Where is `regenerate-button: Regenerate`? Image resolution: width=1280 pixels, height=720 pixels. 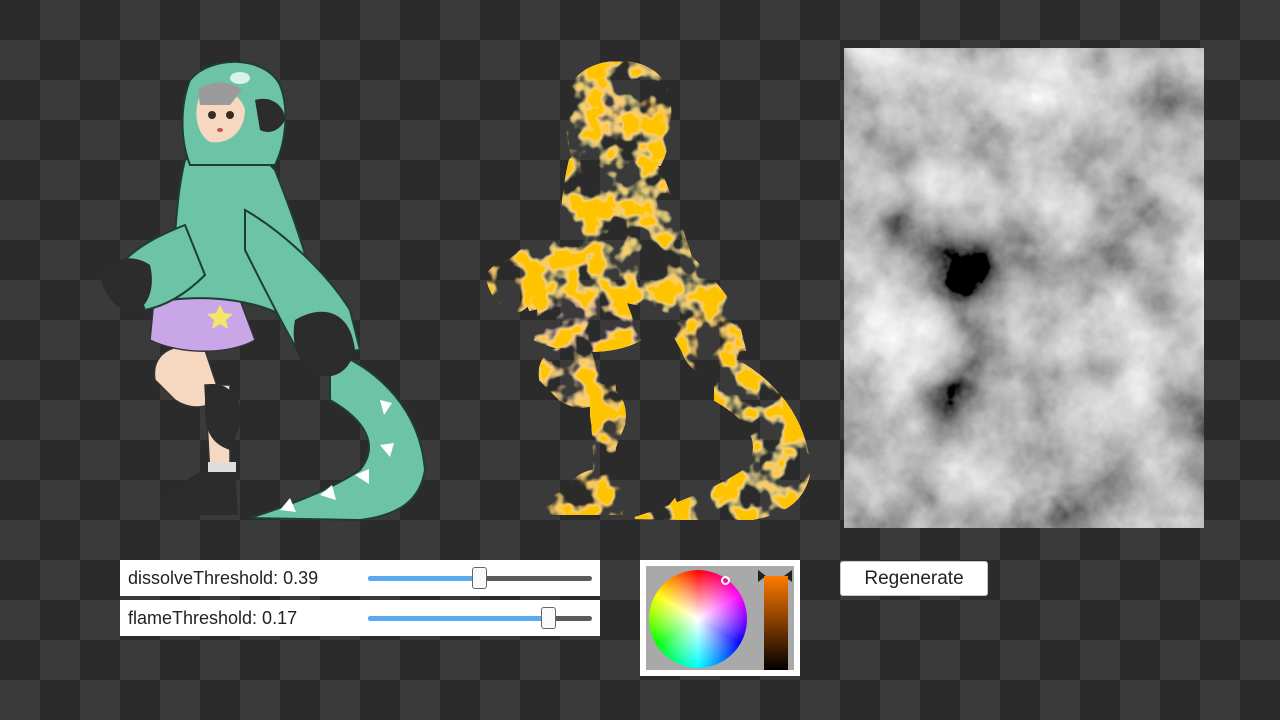
regenerate-button: Regenerate is located at coordinates (914, 578).